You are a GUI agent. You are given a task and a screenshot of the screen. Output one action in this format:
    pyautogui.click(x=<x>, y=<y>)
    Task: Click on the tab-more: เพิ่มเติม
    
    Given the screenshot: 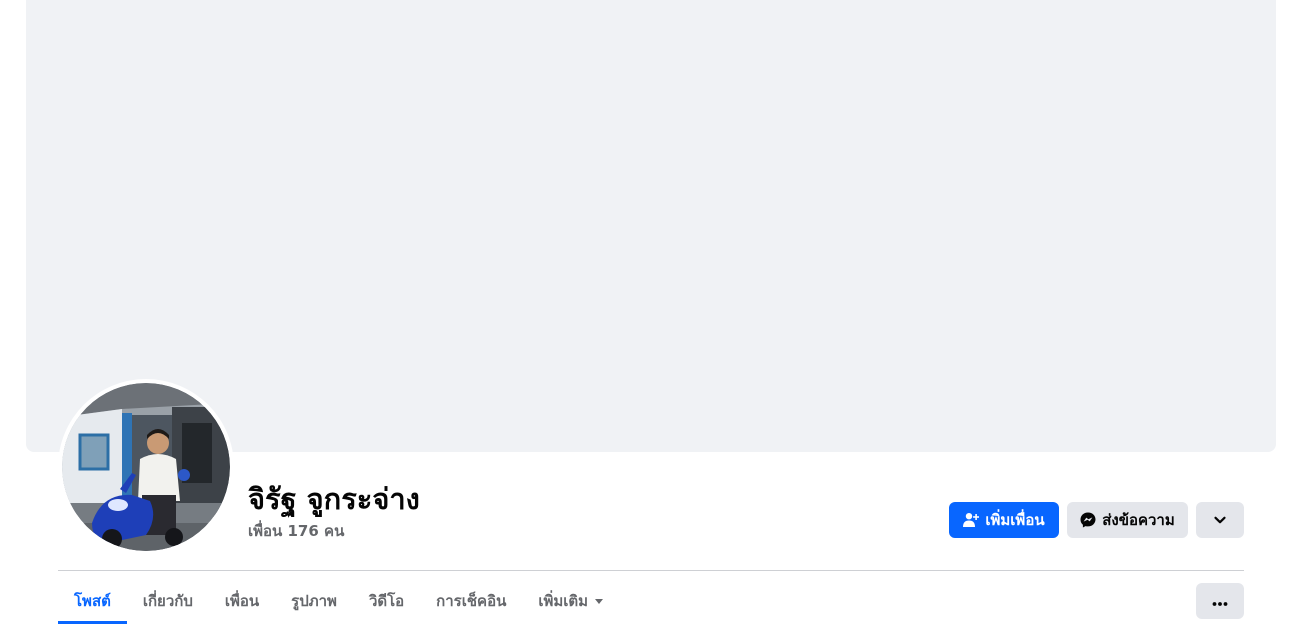 What is the action you would take?
    pyautogui.click(x=571, y=601)
    